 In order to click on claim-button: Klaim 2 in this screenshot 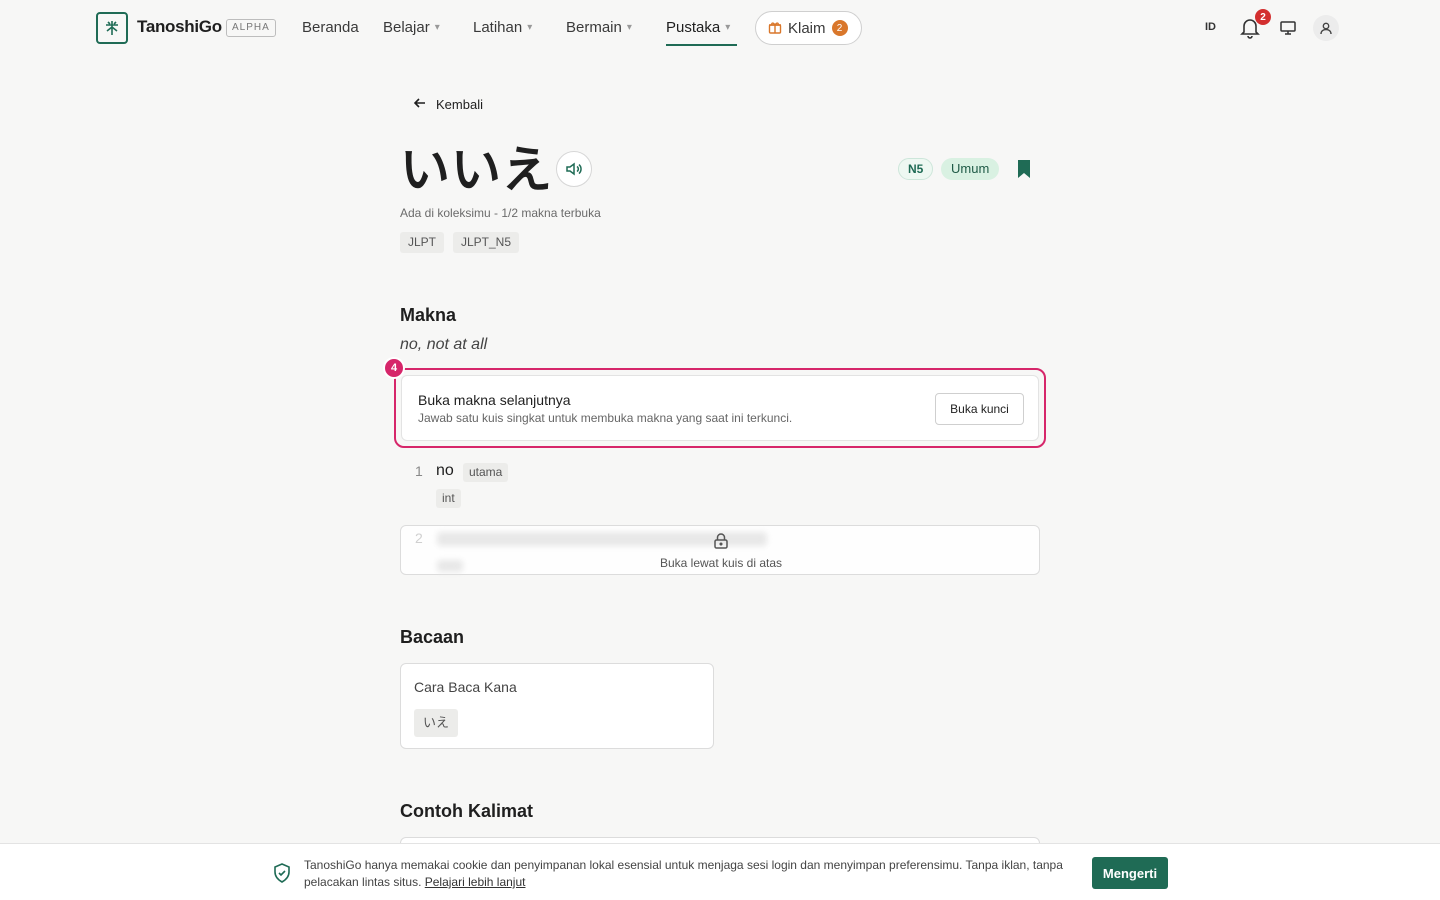, I will do `click(808, 28)`.